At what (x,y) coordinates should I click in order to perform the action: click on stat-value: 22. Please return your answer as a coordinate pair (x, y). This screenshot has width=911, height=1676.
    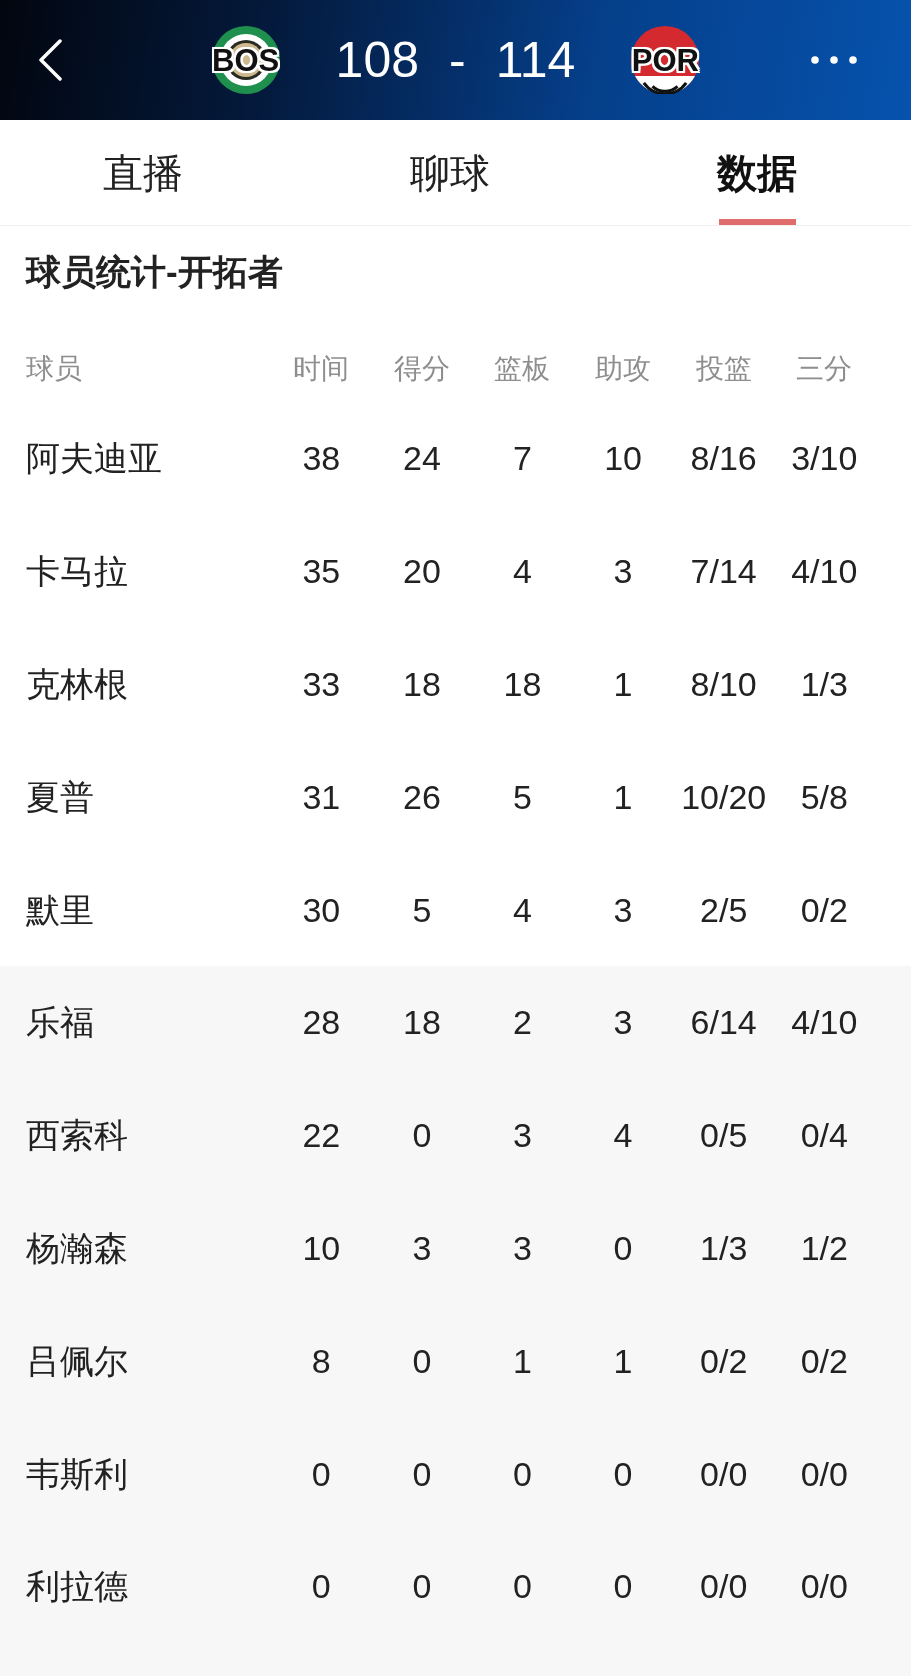
    Looking at the image, I should click on (321, 1135).